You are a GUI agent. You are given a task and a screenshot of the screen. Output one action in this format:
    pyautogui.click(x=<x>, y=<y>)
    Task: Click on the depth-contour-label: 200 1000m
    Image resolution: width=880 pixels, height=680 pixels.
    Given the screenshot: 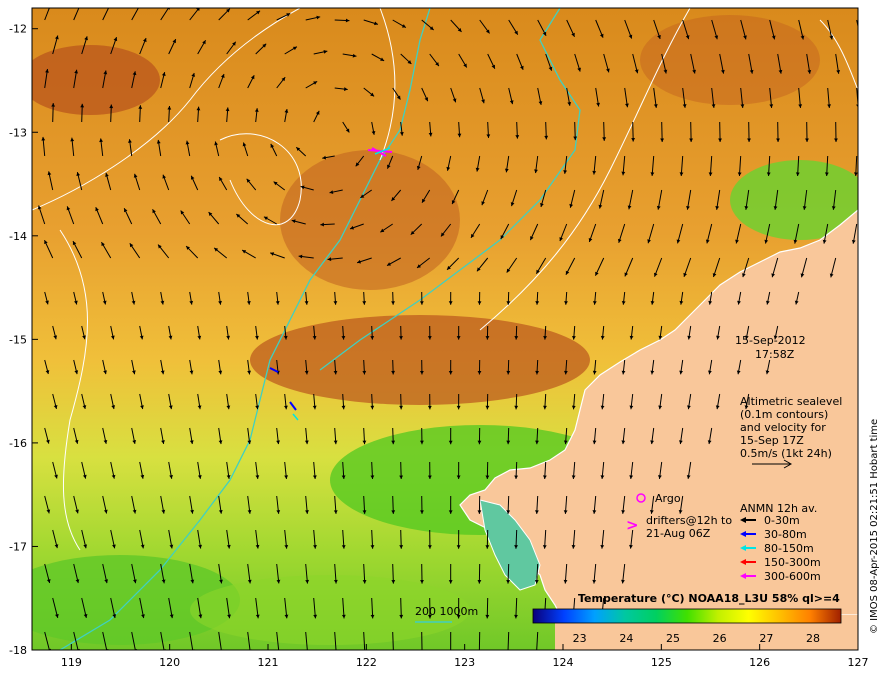 What is the action you would take?
    pyautogui.click(x=446, y=611)
    